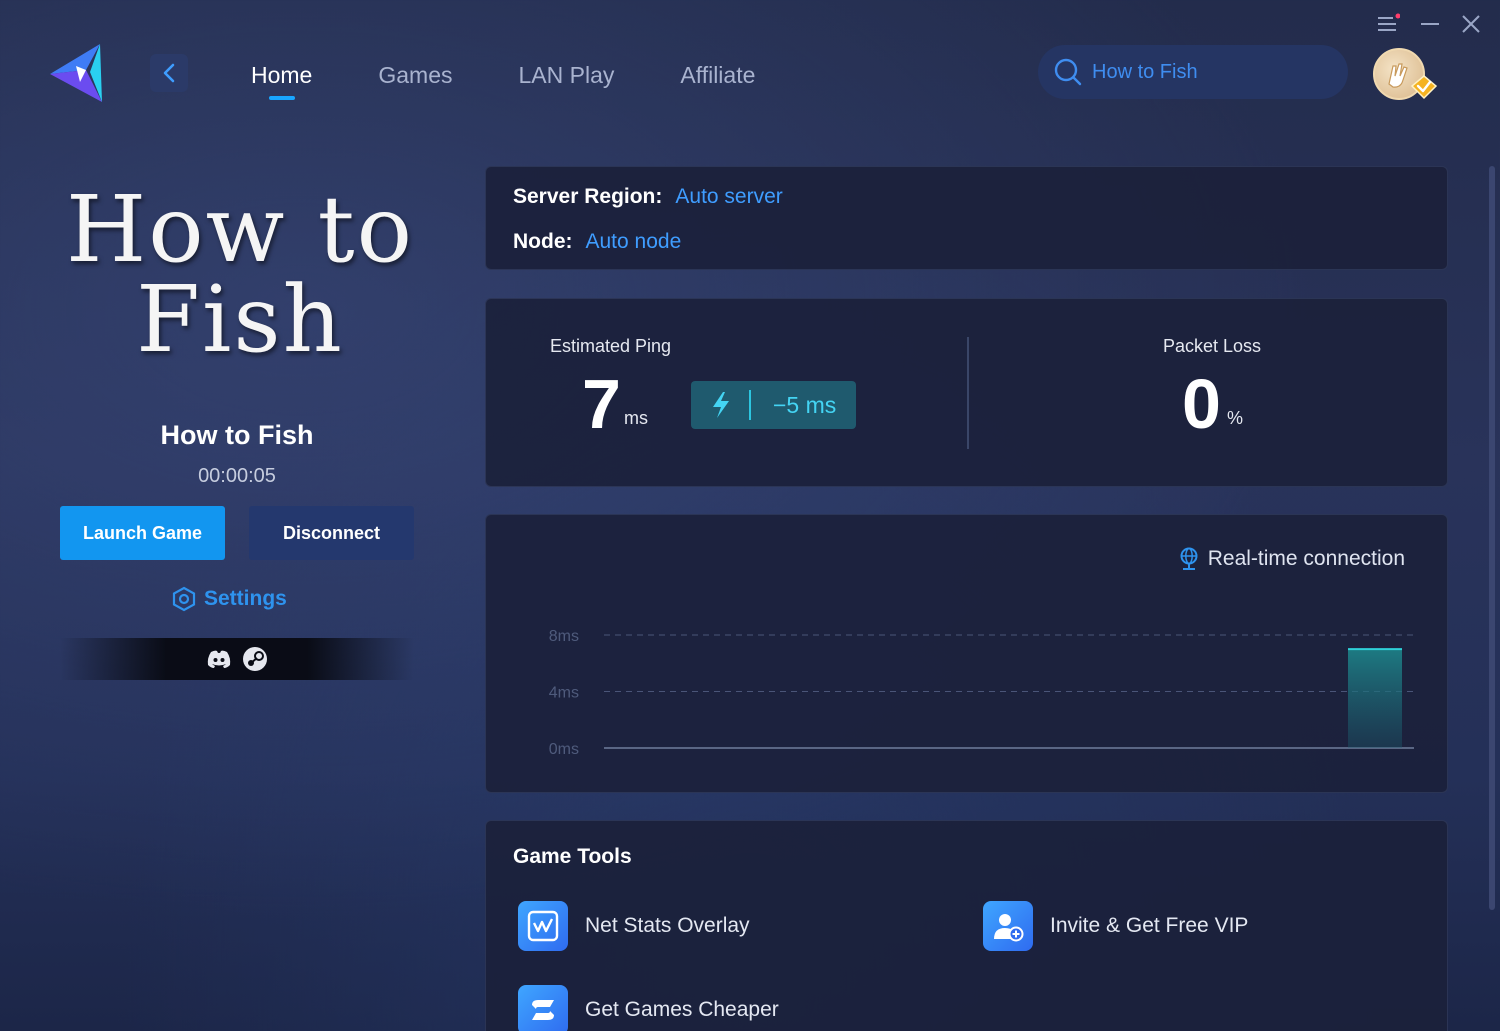 The height and width of the screenshot is (1031, 1500). I want to click on search-input: How to Fish, so click(1193, 72).